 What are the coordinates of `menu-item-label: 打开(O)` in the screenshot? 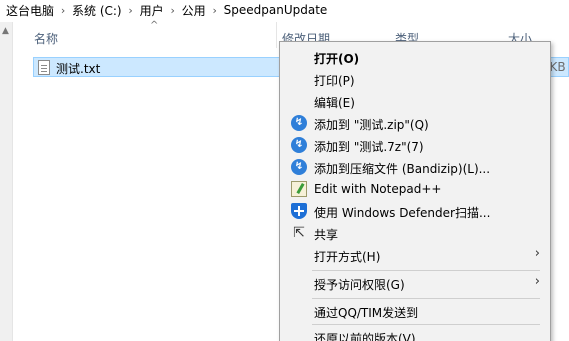 It's located at (337, 59).